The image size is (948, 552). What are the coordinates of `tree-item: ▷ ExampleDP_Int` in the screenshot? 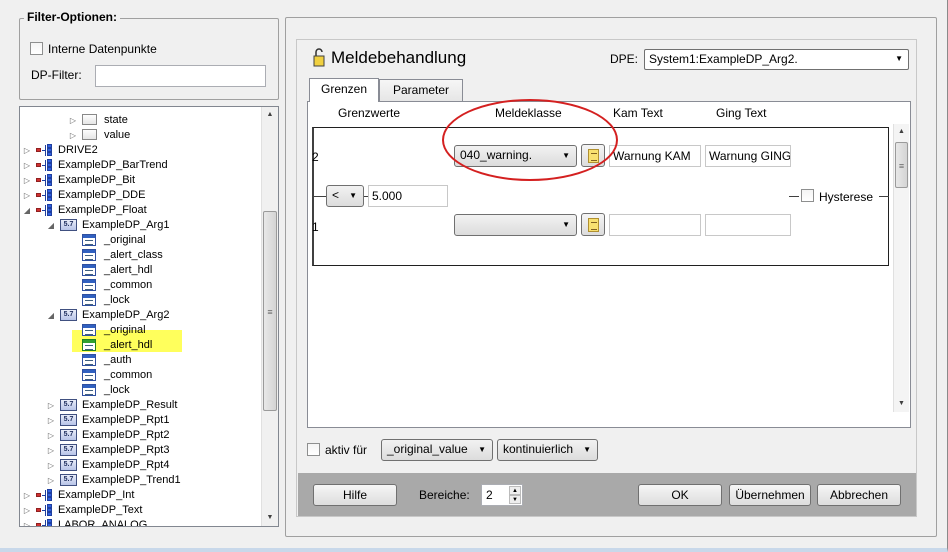 It's located at (140, 495).